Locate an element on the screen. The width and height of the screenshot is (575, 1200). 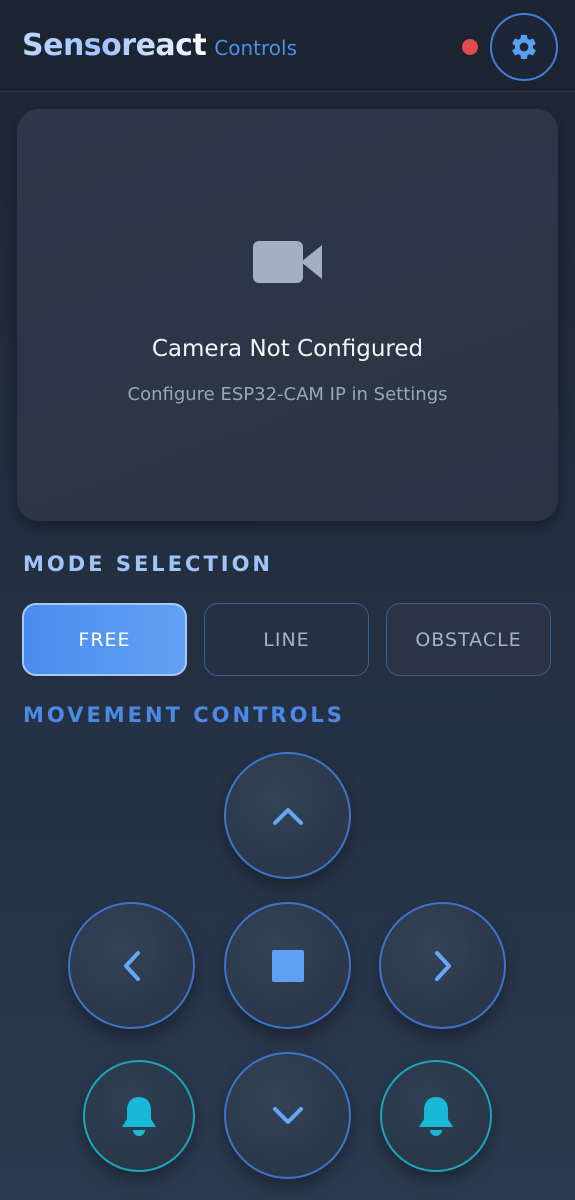
chevron-left-icon is located at coordinates (131, 965).